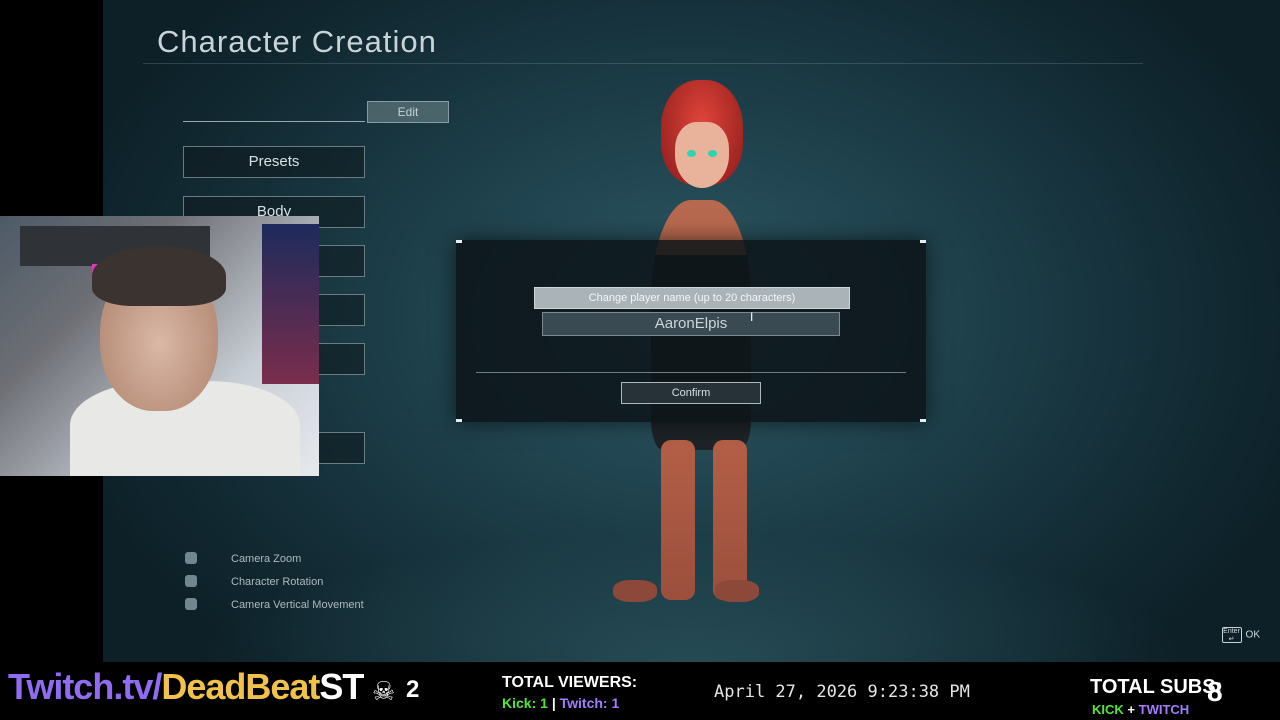  Describe the element at coordinates (159, 346) in the screenshot. I see `webcam-overlay` at that location.